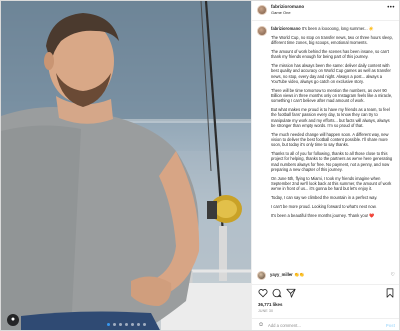  What do you see at coordinates (291, 293) in the screenshot?
I see `paper-plane-icon` at bounding box center [291, 293].